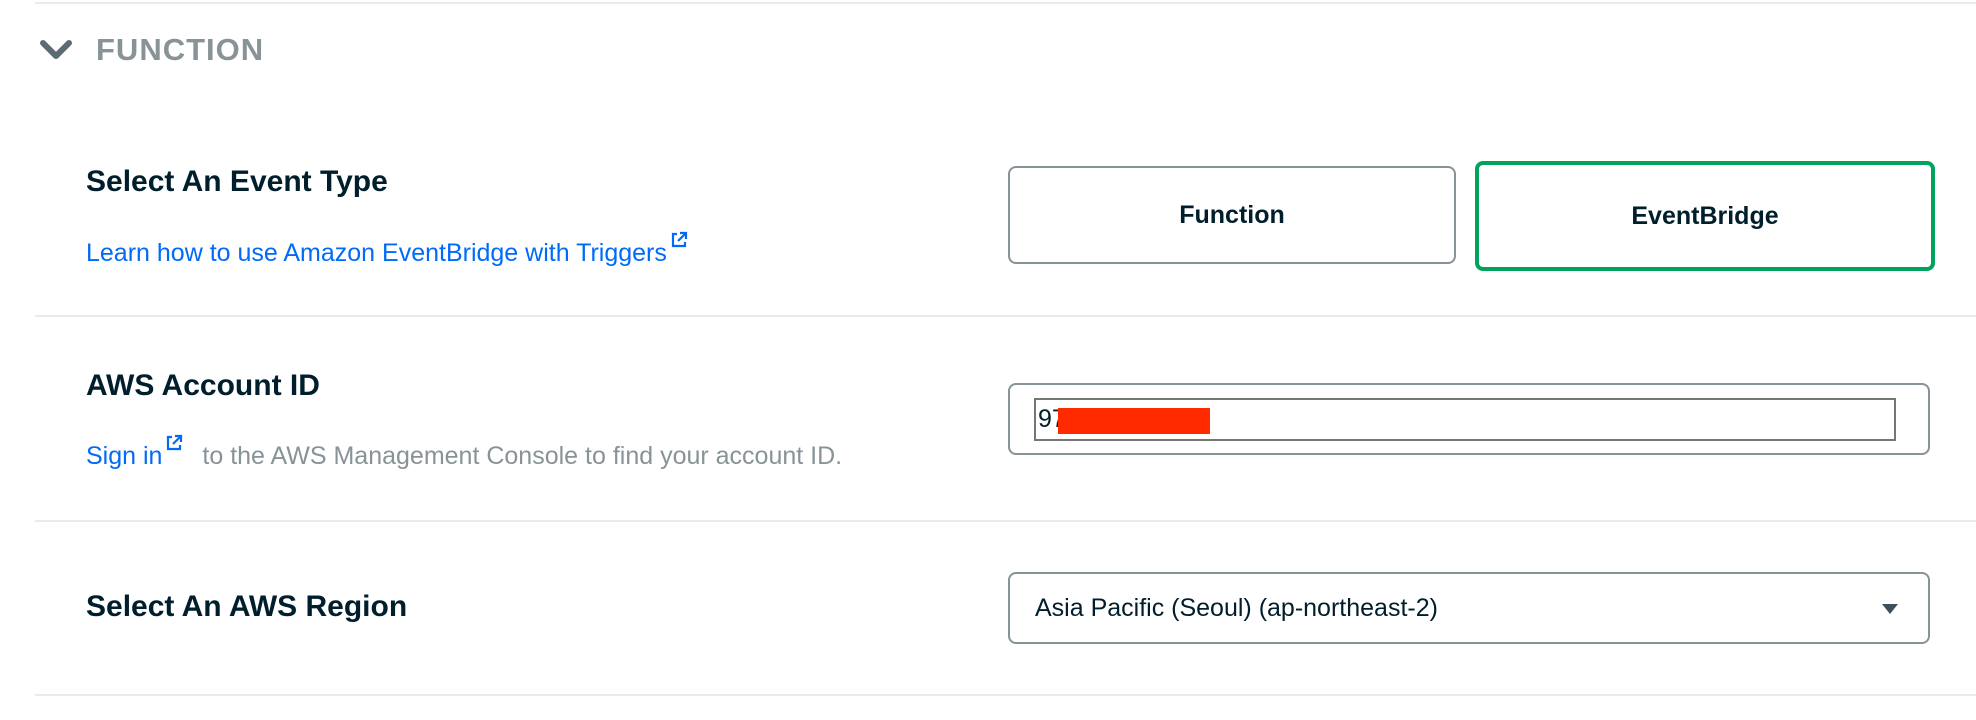  Describe the element at coordinates (1890, 609) in the screenshot. I see `caret-down-icon` at that location.